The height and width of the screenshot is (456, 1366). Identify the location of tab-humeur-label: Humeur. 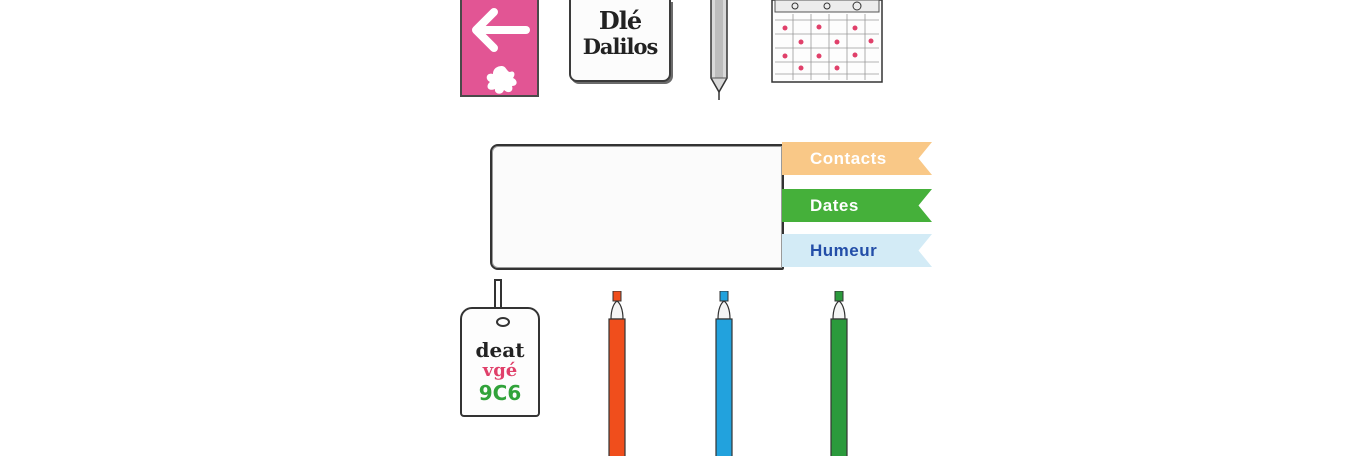
(844, 250).